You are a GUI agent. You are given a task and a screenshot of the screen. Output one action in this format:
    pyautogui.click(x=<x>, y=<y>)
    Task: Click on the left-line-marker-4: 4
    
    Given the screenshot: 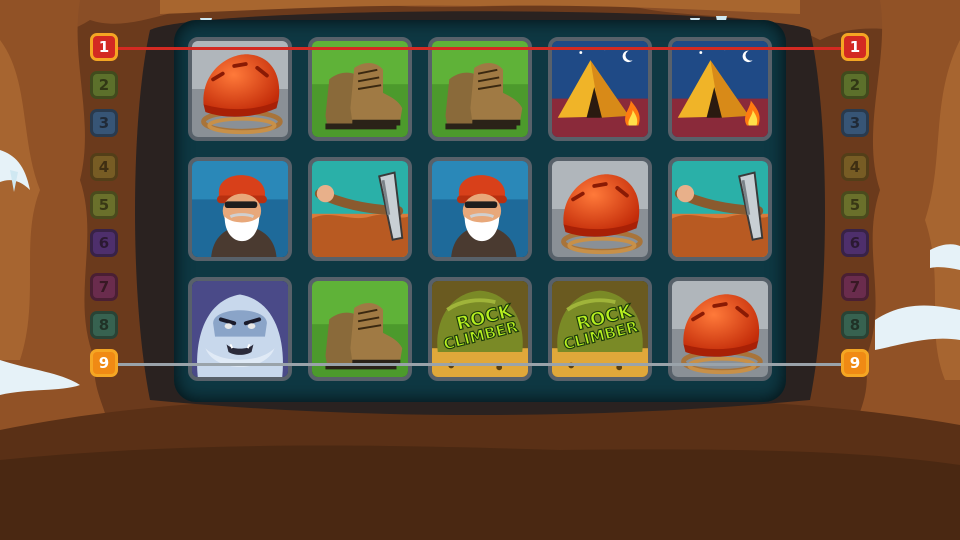 What is the action you would take?
    pyautogui.click(x=104, y=167)
    